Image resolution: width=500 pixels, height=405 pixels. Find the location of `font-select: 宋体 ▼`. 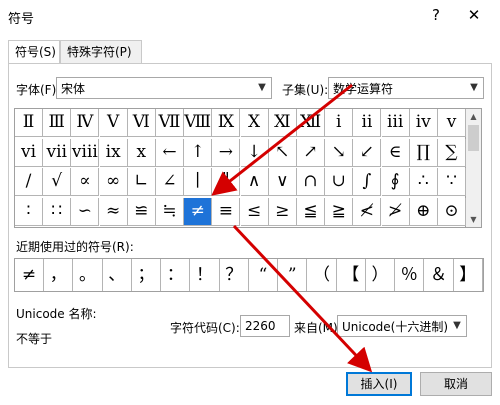

font-select: 宋体 ▼ is located at coordinates (164, 88).